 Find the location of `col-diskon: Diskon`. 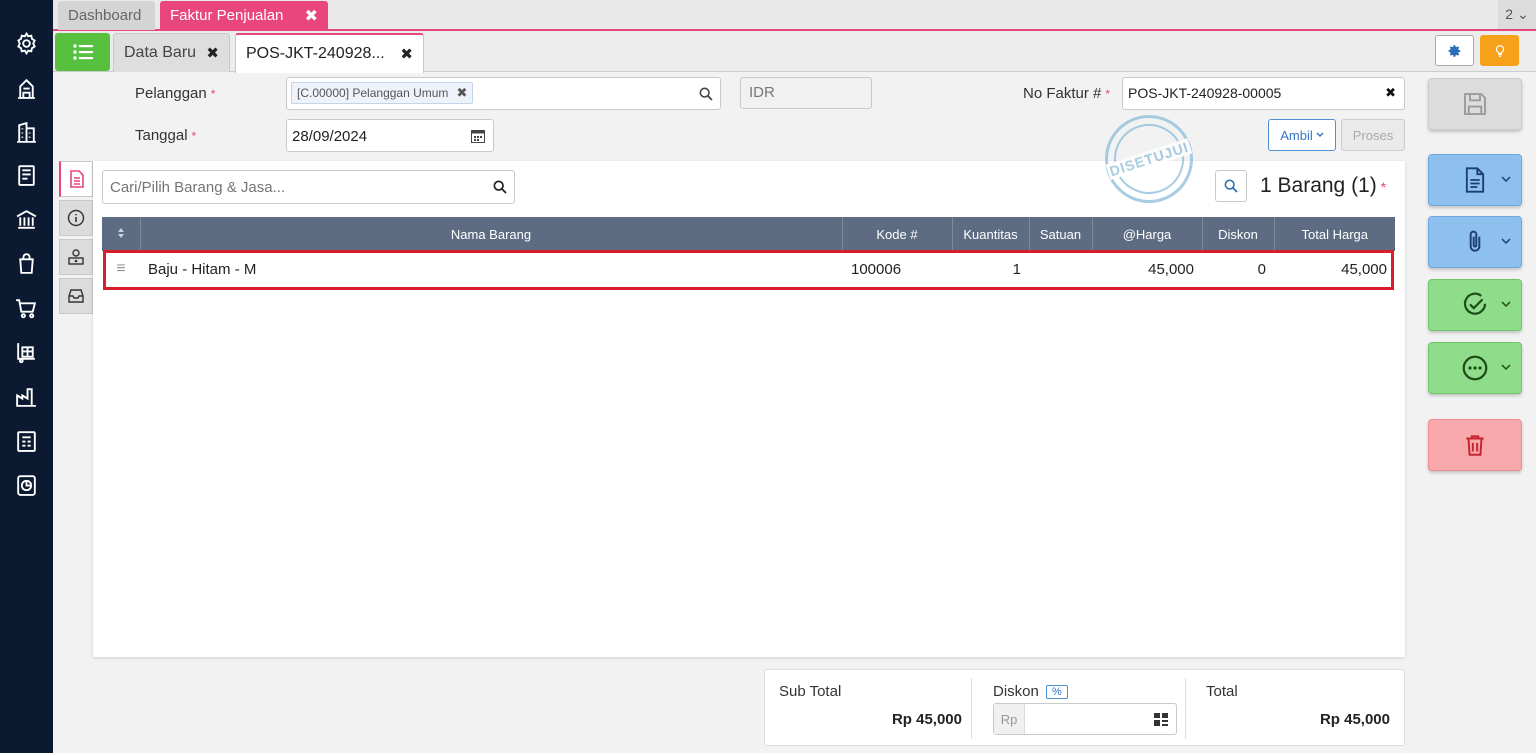

col-diskon: Diskon is located at coordinates (1238, 234).